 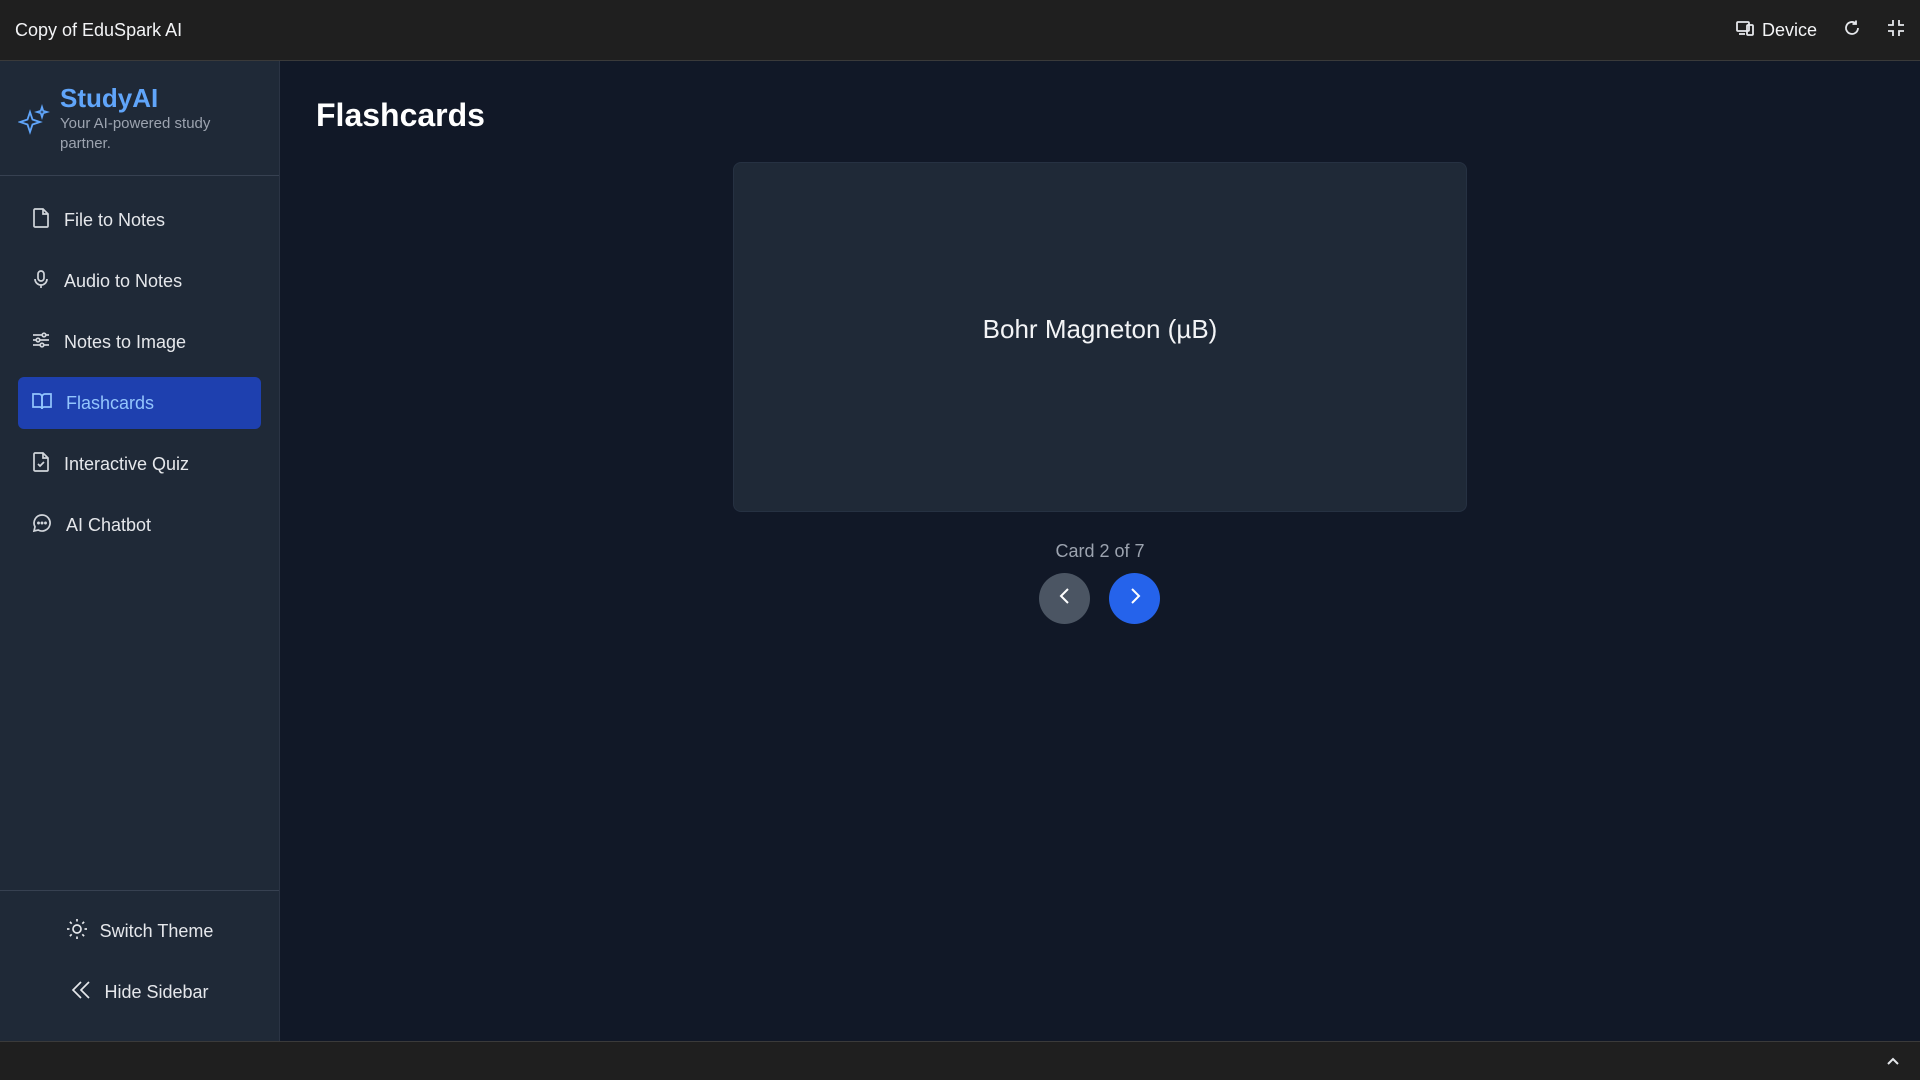 I want to click on sidebar-item-audio-to-notes: Audio to Notes, so click(x=139, y=281).